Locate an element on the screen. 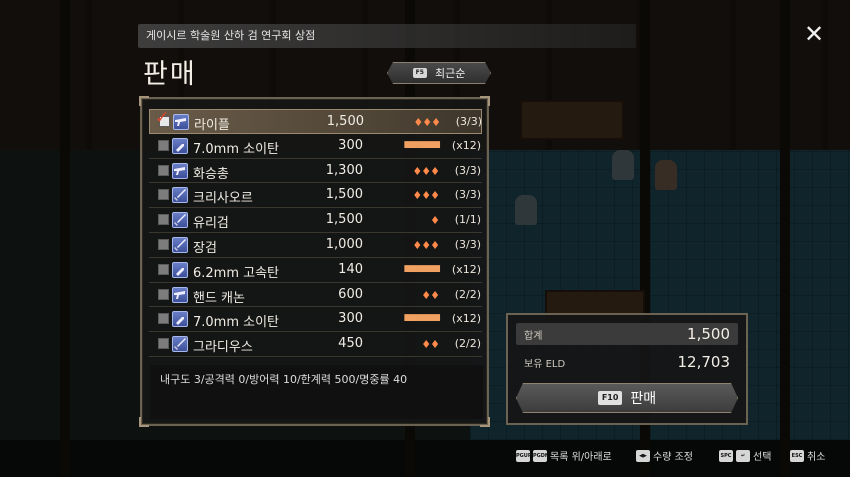  item-price: 600 is located at coordinates (350, 294).